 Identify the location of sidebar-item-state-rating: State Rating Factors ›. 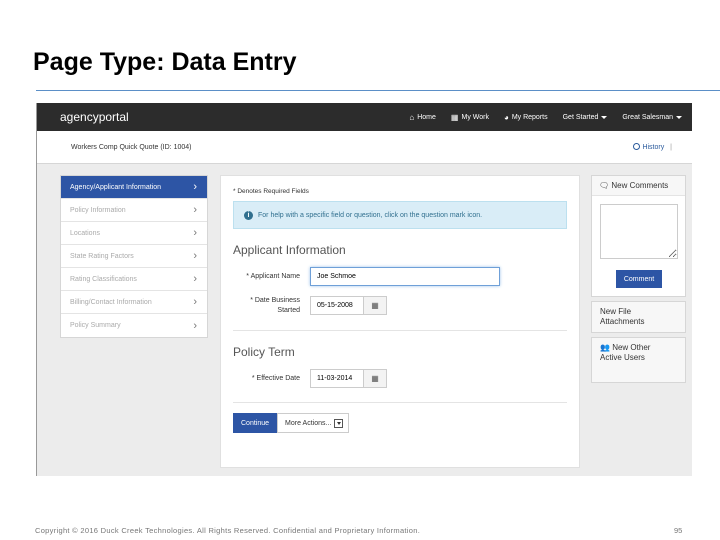
(134, 256).